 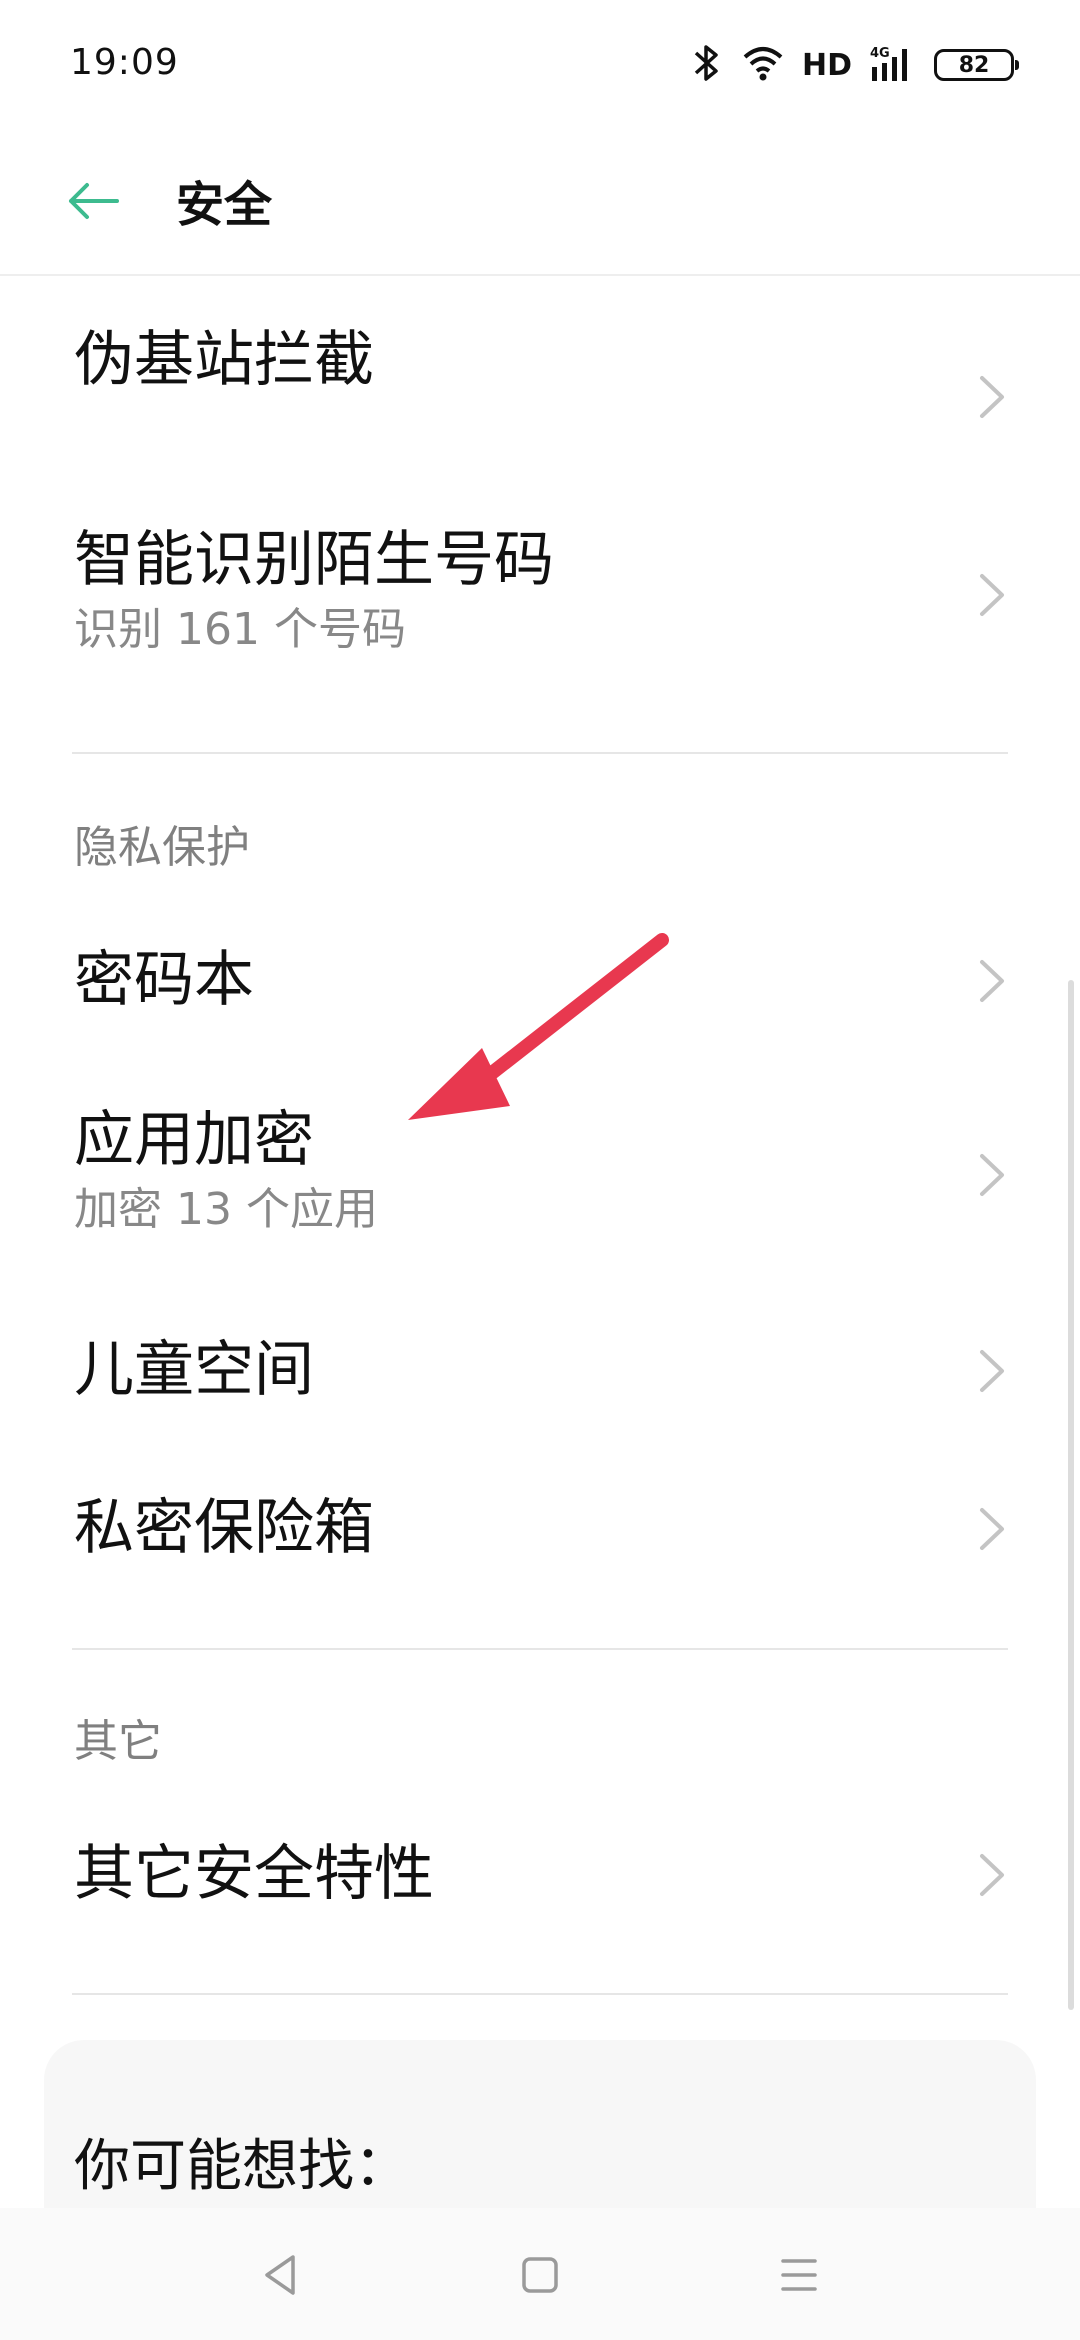 I want to click on arrow-left-icon, so click(x=93, y=203).